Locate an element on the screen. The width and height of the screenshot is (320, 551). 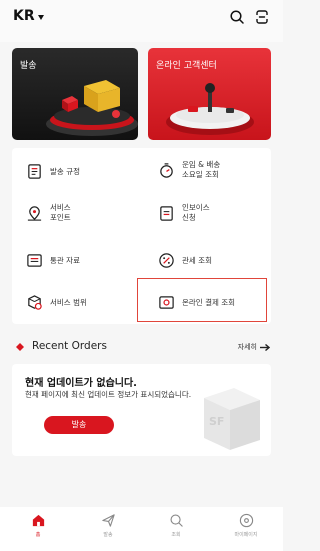
diamond-icon is located at coordinates (20, 347).